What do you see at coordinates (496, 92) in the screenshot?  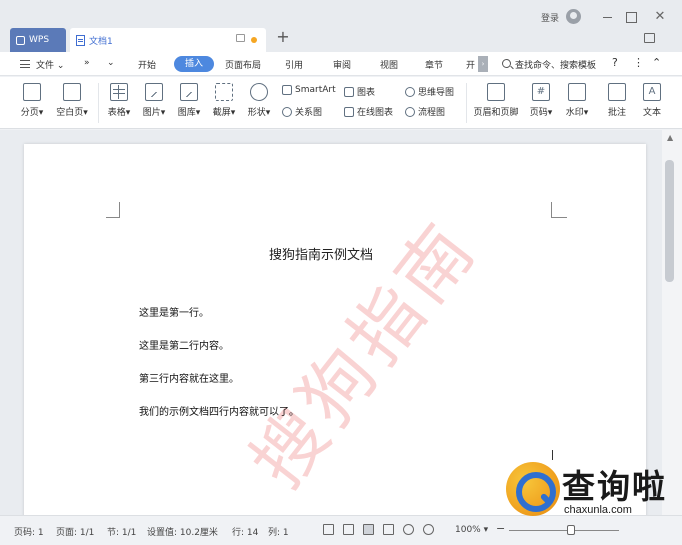 I see `header-footer-icon` at bounding box center [496, 92].